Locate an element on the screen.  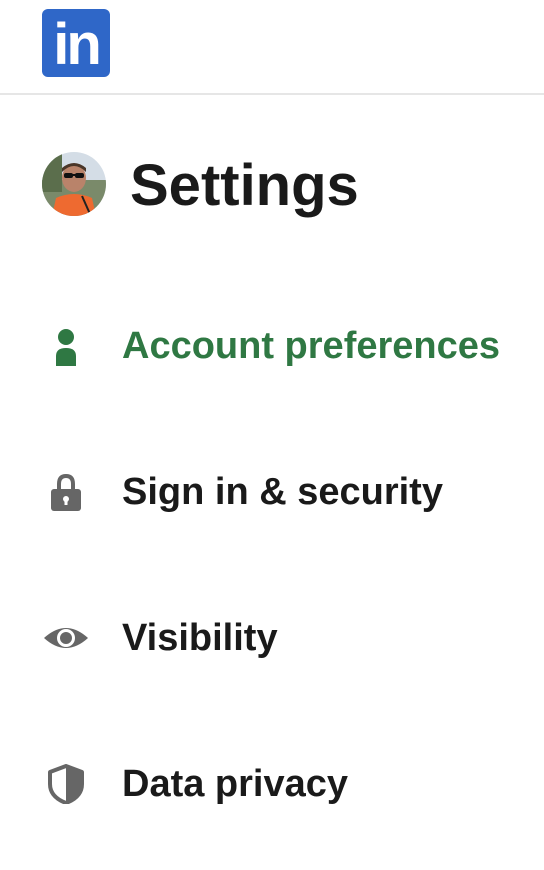
menu-label: Visibility is located at coordinates (200, 638).